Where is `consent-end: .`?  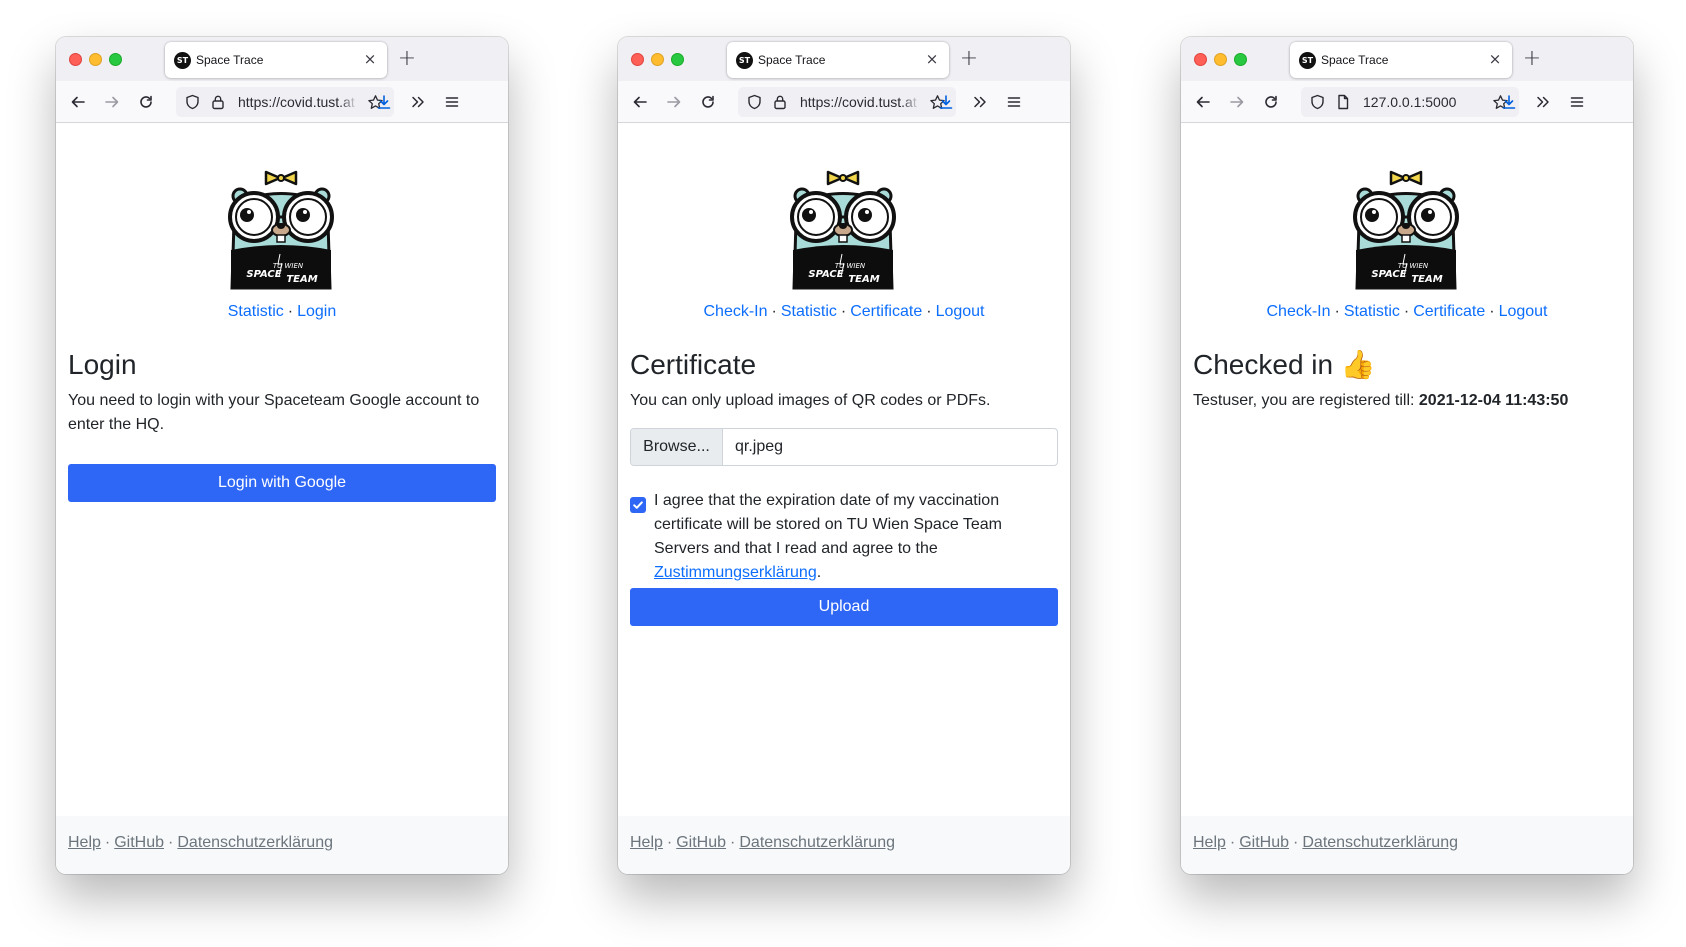
consent-end: . is located at coordinates (819, 572).